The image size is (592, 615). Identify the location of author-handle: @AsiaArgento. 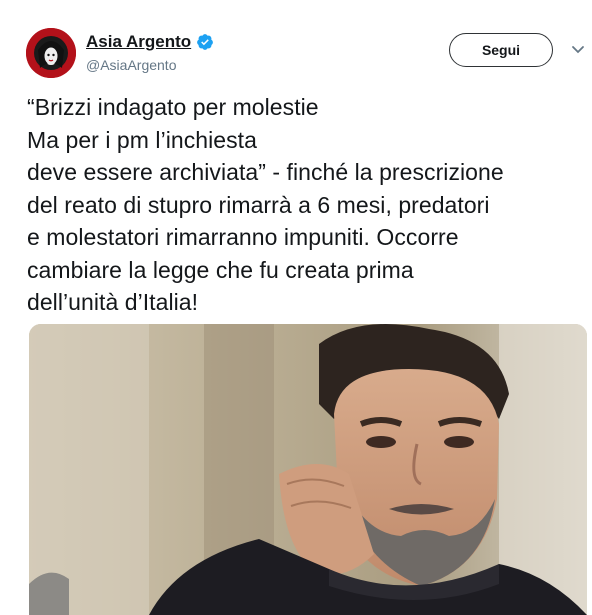
(131, 65).